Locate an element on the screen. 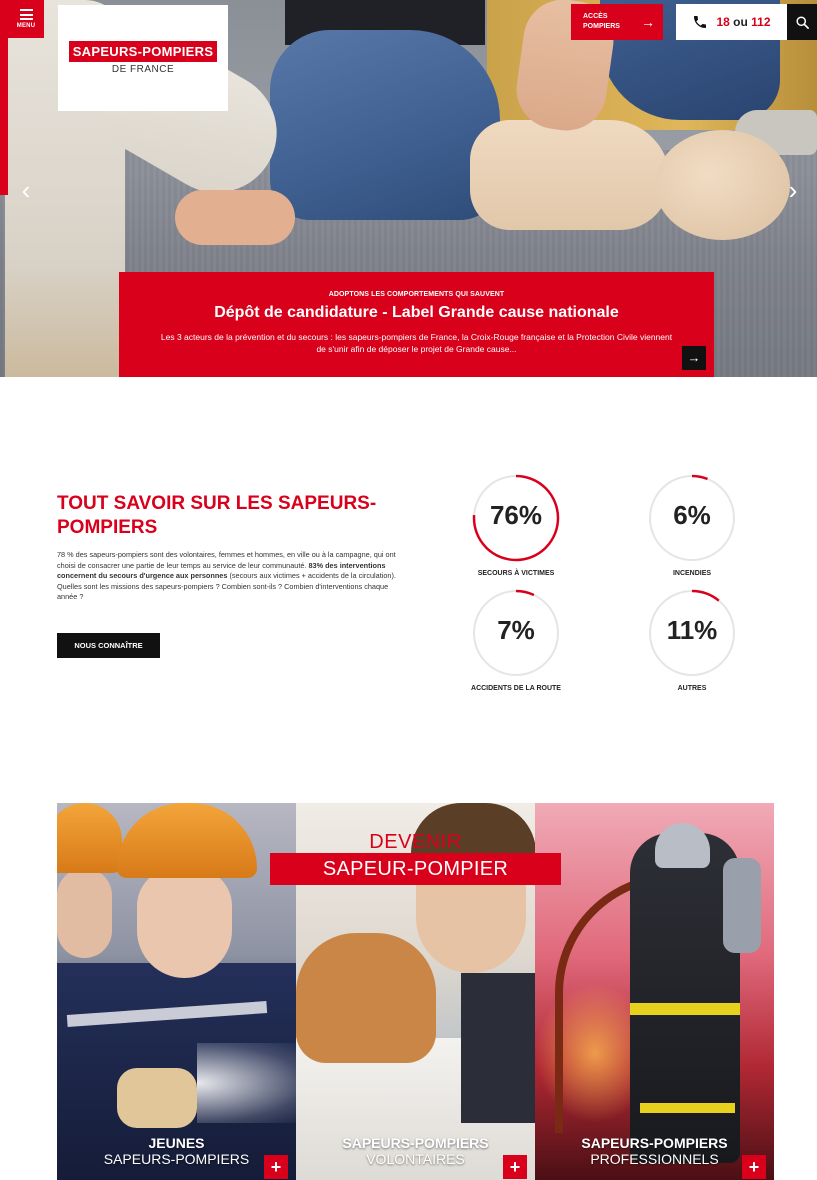 The width and height of the screenshot is (817, 1180). stat-value-autres: 11% is located at coordinates (692, 630).